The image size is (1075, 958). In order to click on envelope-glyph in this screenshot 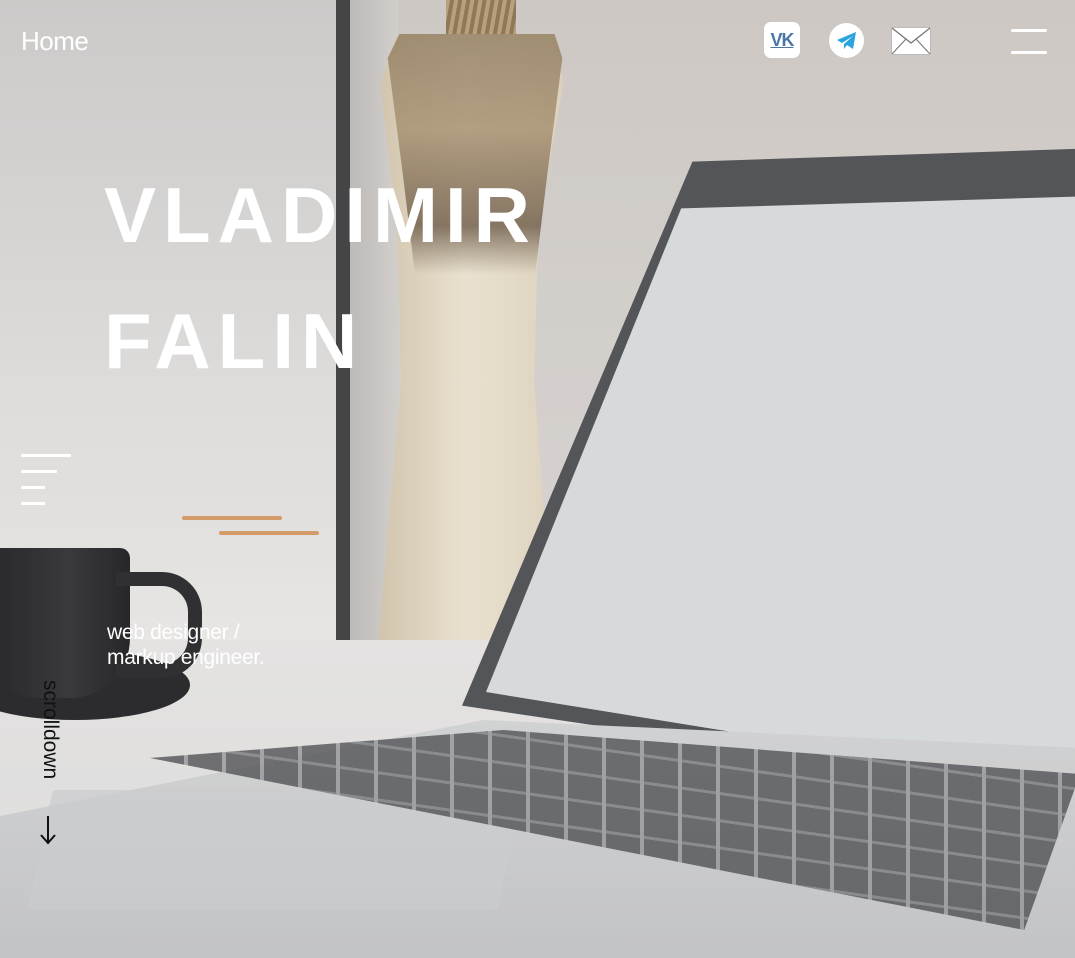, I will do `click(911, 41)`.